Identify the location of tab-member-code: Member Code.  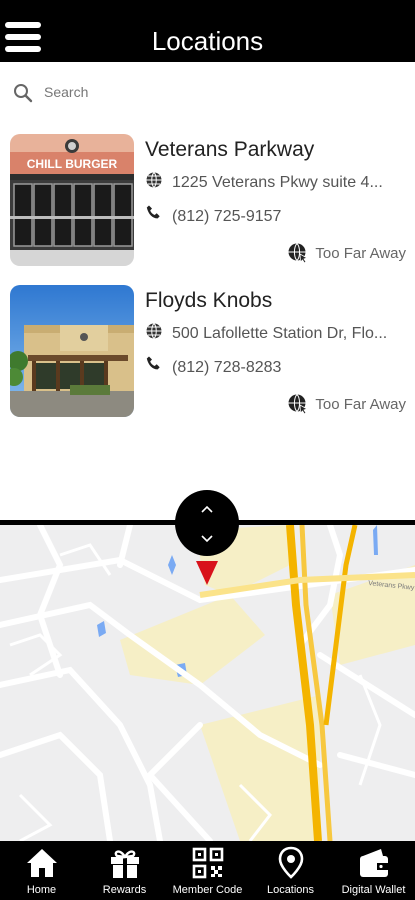
(207, 870).